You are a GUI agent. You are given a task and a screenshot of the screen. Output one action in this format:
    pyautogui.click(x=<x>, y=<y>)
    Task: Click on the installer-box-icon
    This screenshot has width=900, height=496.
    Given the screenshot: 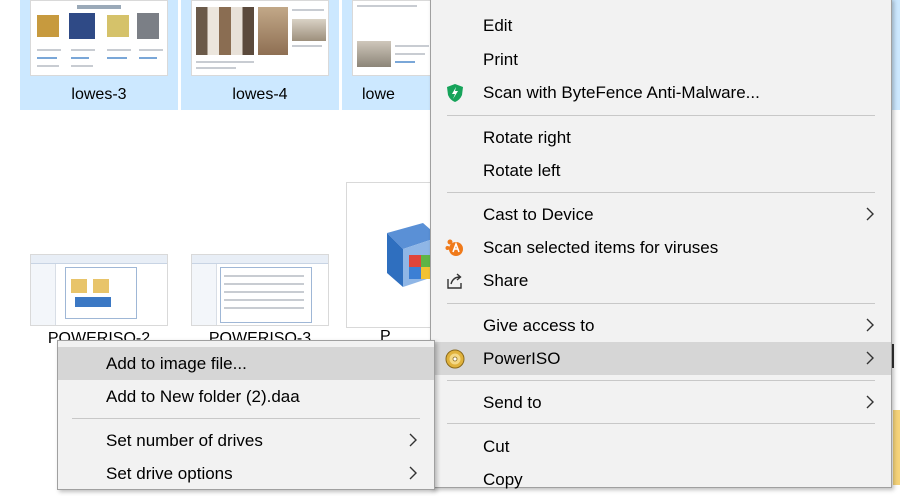 What is the action you would take?
    pyautogui.click(x=408, y=255)
    